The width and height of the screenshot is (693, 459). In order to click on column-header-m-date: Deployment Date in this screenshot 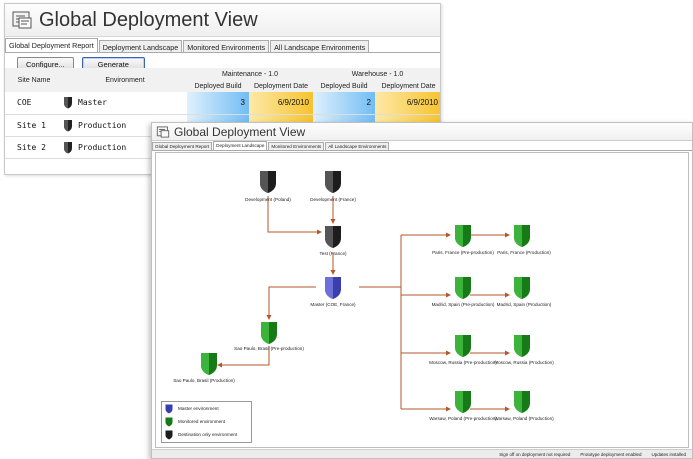, I will do `click(281, 86)`.